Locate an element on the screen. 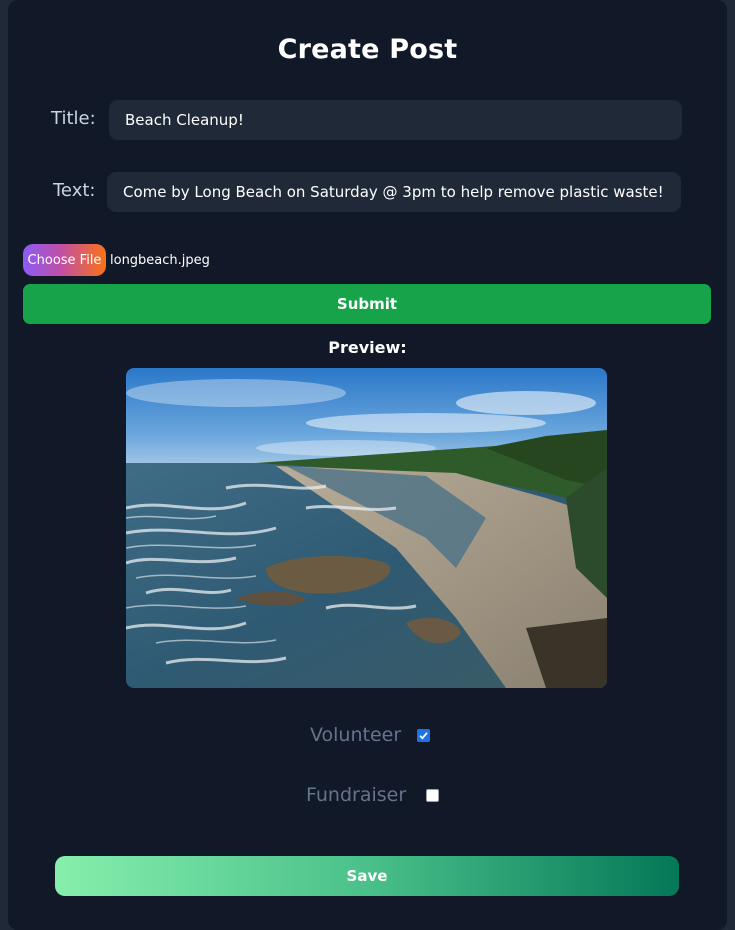 This screenshot has width=735, height=930. volunteer-option: Volunteer is located at coordinates (370, 735).